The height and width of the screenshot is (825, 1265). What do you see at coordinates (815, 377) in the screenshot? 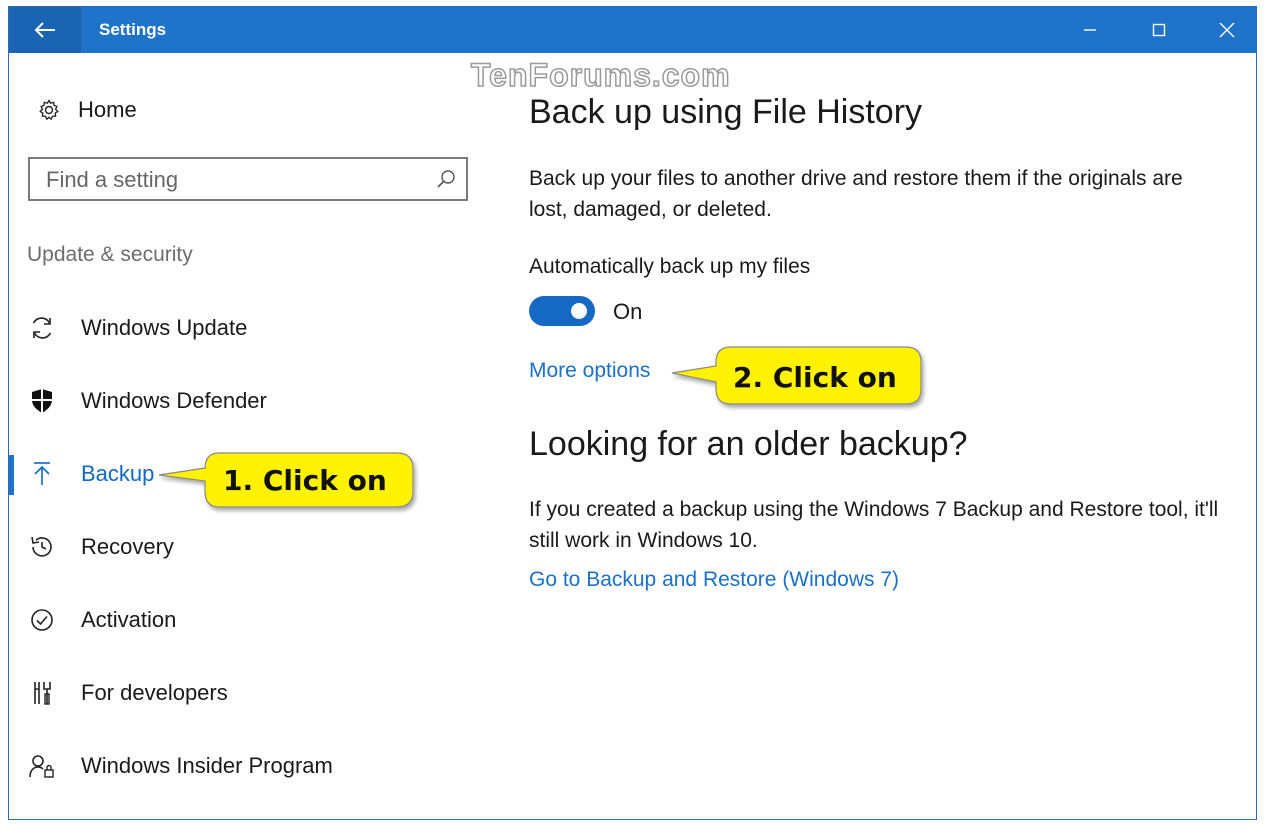
I see `callout-text-2: 2. Click on` at bounding box center [815, 377].